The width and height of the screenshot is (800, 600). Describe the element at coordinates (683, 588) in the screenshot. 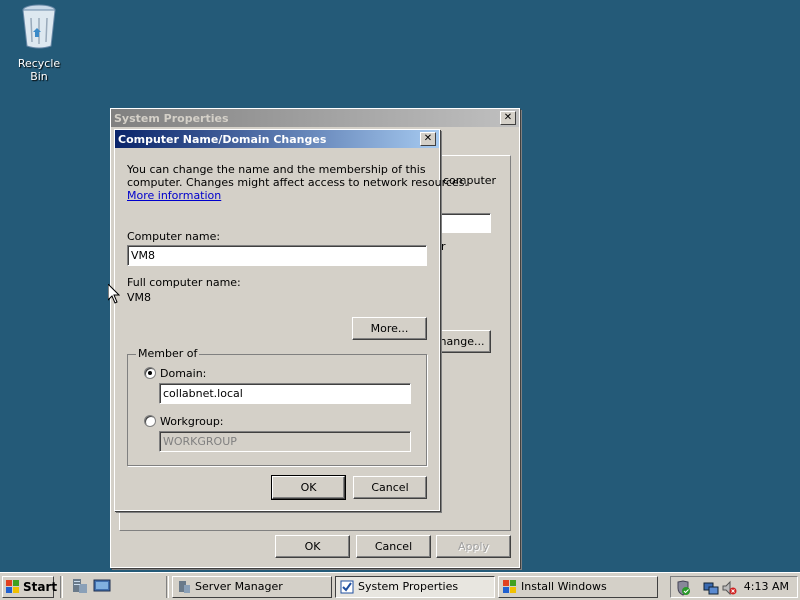

I see `security-shield-icon` at that location.